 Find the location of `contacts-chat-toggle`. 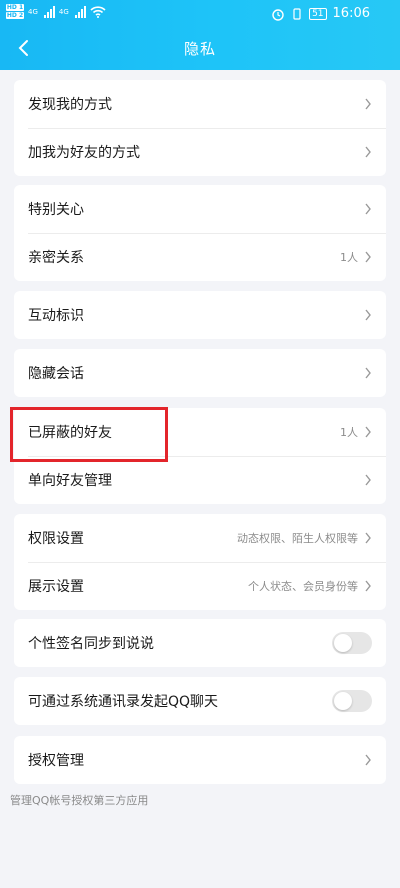

contacts-chat-toggle is located at coordinates (352, 701).